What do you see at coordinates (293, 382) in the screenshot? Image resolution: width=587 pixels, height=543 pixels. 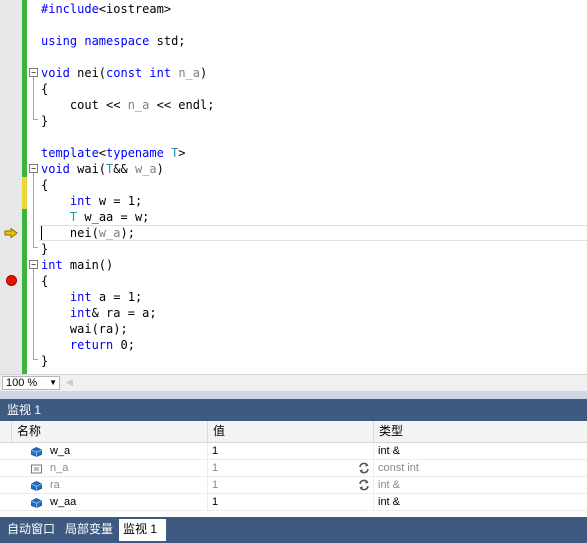 I see `editor-status-strip: 100 % ▼ ◀` at bounding box center [293, 382].